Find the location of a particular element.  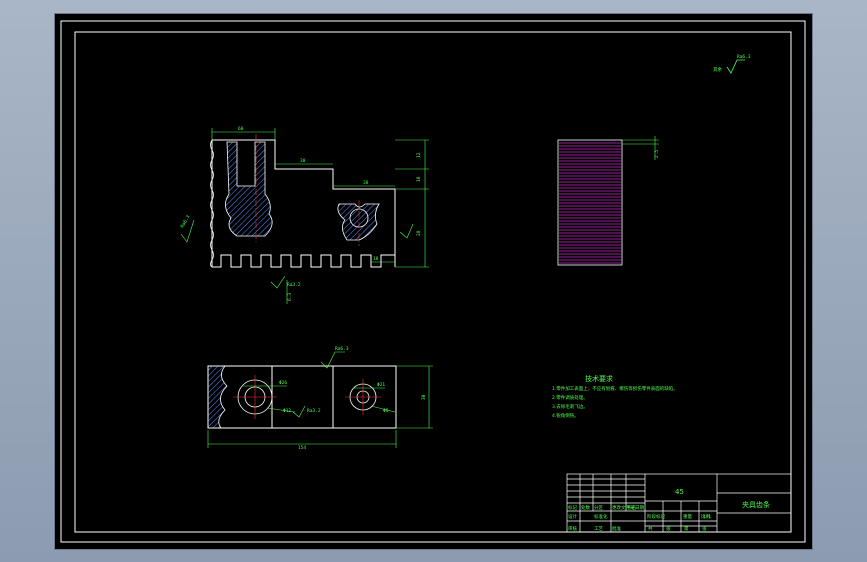

dim-right-3: 28 is located at coordinates (419, 233).